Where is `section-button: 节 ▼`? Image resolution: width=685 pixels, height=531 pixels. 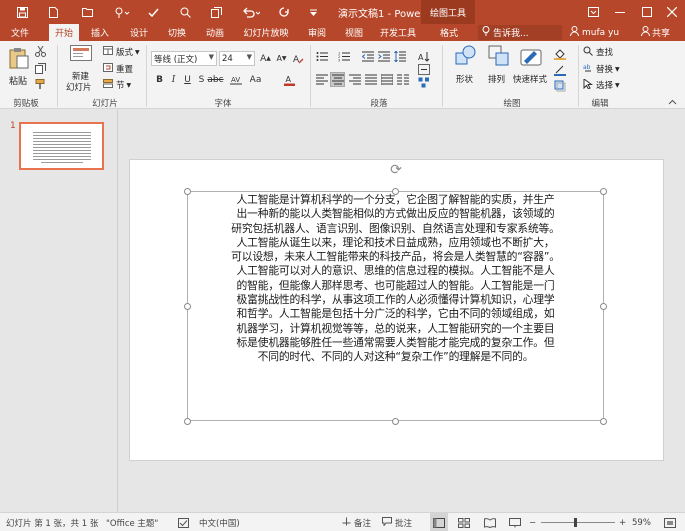
section-button: 节 ▼ is located at coordinates (117, 85).